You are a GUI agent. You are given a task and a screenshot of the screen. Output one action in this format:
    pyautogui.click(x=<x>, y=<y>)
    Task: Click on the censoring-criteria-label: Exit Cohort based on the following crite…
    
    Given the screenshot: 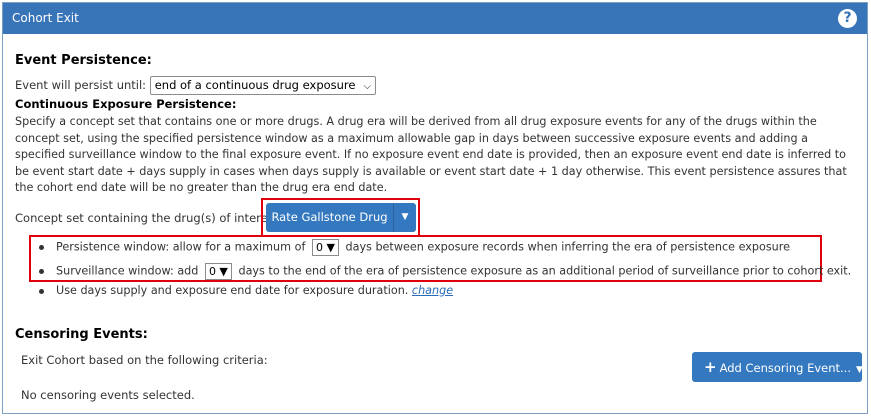 What is the action you would take?
    pyautogui.click(x=144, y=360)
    